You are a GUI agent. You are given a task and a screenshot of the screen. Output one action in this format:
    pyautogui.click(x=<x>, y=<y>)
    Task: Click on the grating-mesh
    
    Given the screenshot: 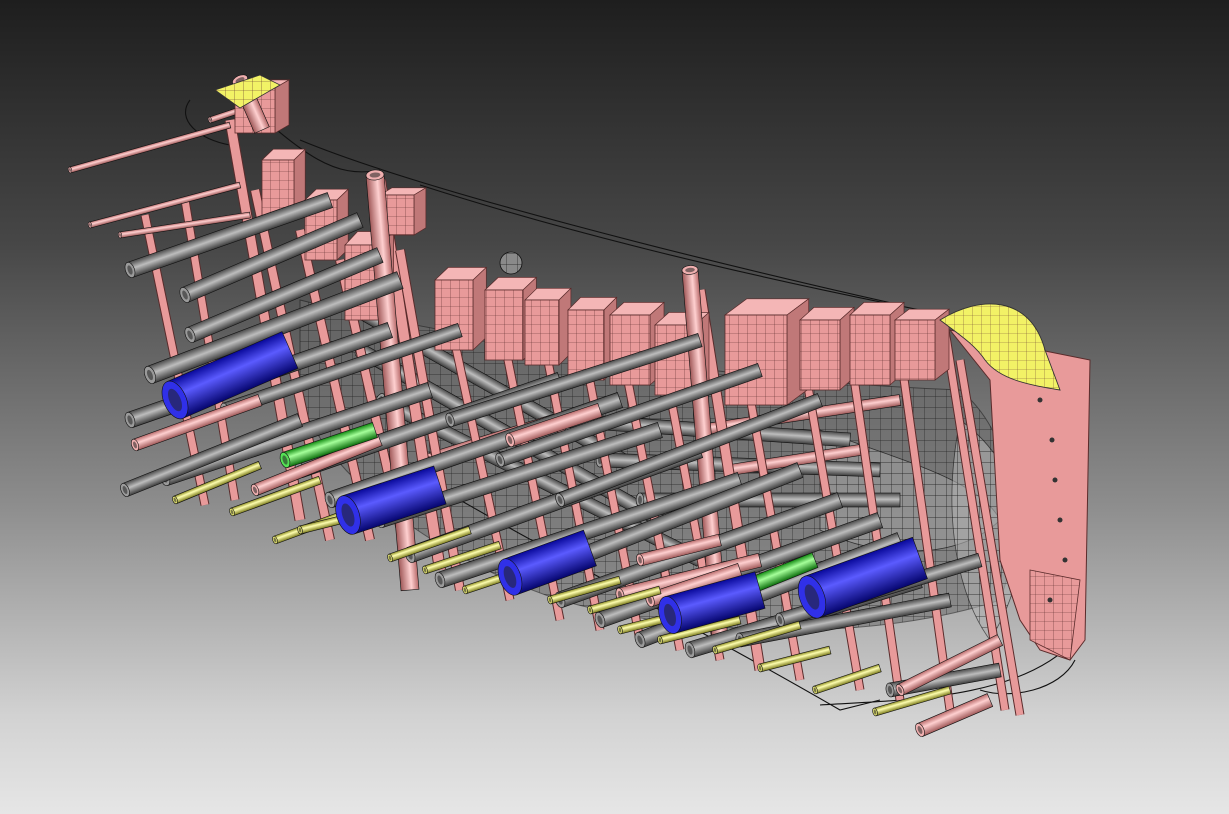 What is the action you would take?
    pyautogui.click(x=511, y=263)
    